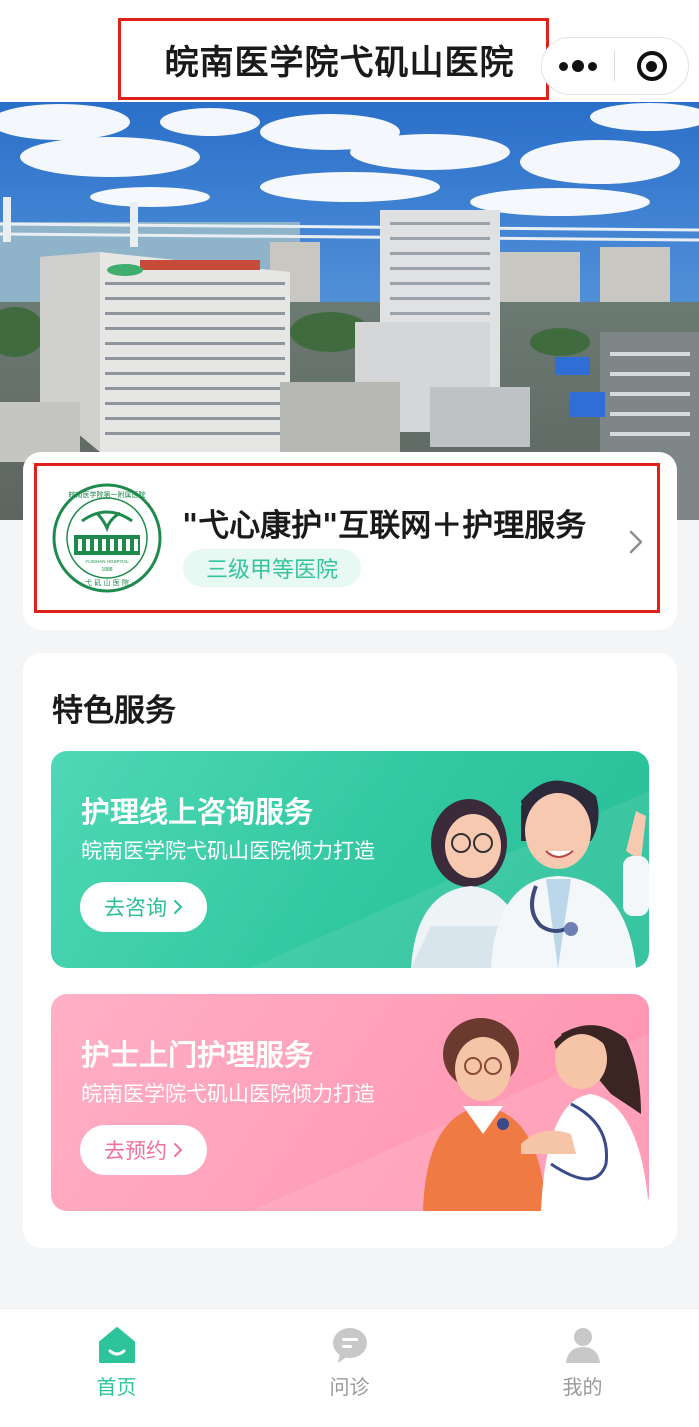 Image resolution: width=699 pixels, height=1427 pixels. Describe the element at coordinates (197, 812) in the screenshot. I see `service-title: 护理线上咨询服务` at that location.